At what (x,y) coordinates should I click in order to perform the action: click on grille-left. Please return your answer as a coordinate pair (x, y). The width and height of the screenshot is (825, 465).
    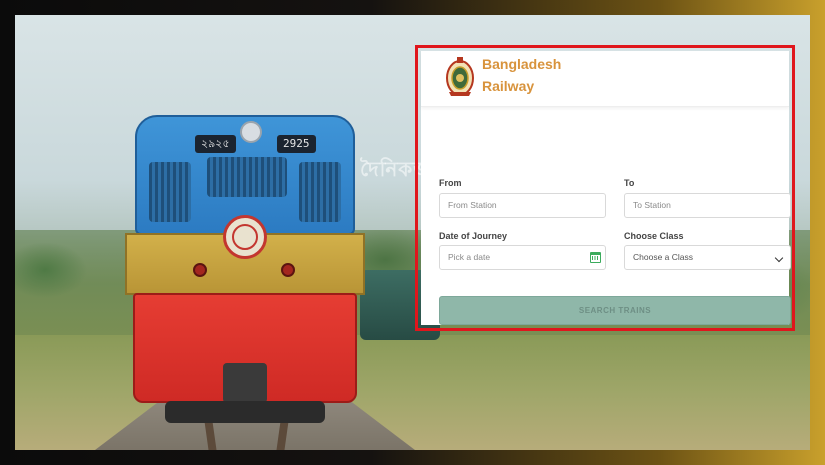
    Looking at the image, I should click on (170, 192).